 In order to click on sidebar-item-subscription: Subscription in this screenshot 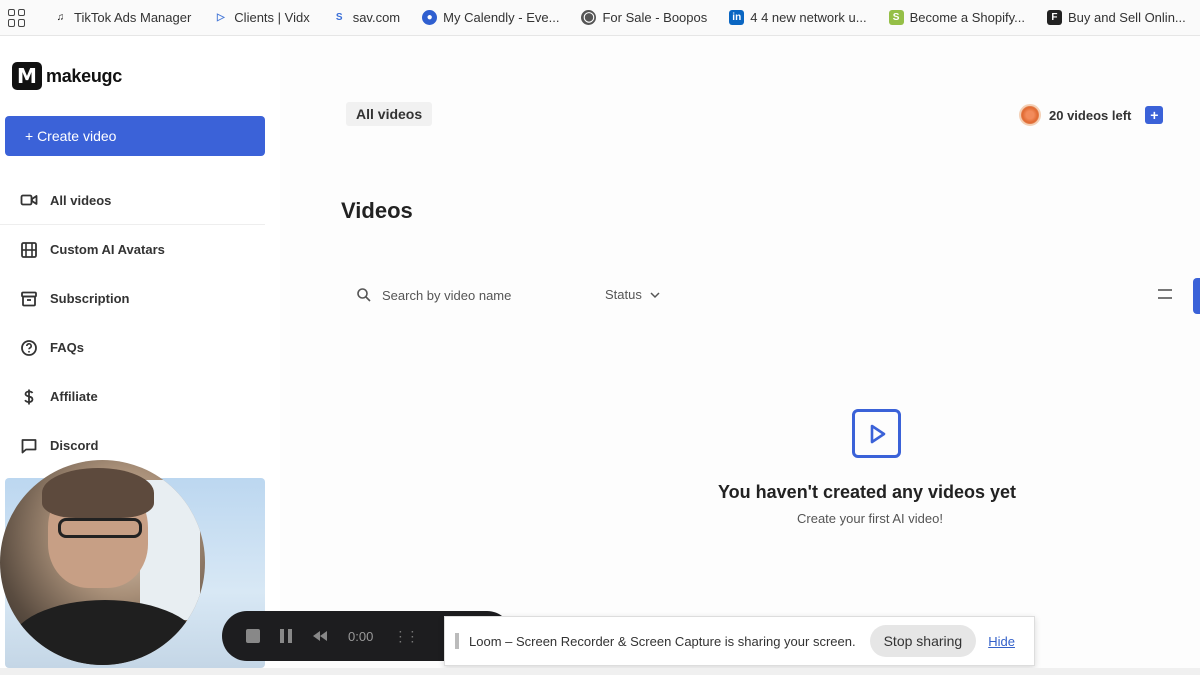, I will do `click(132, 298)`.